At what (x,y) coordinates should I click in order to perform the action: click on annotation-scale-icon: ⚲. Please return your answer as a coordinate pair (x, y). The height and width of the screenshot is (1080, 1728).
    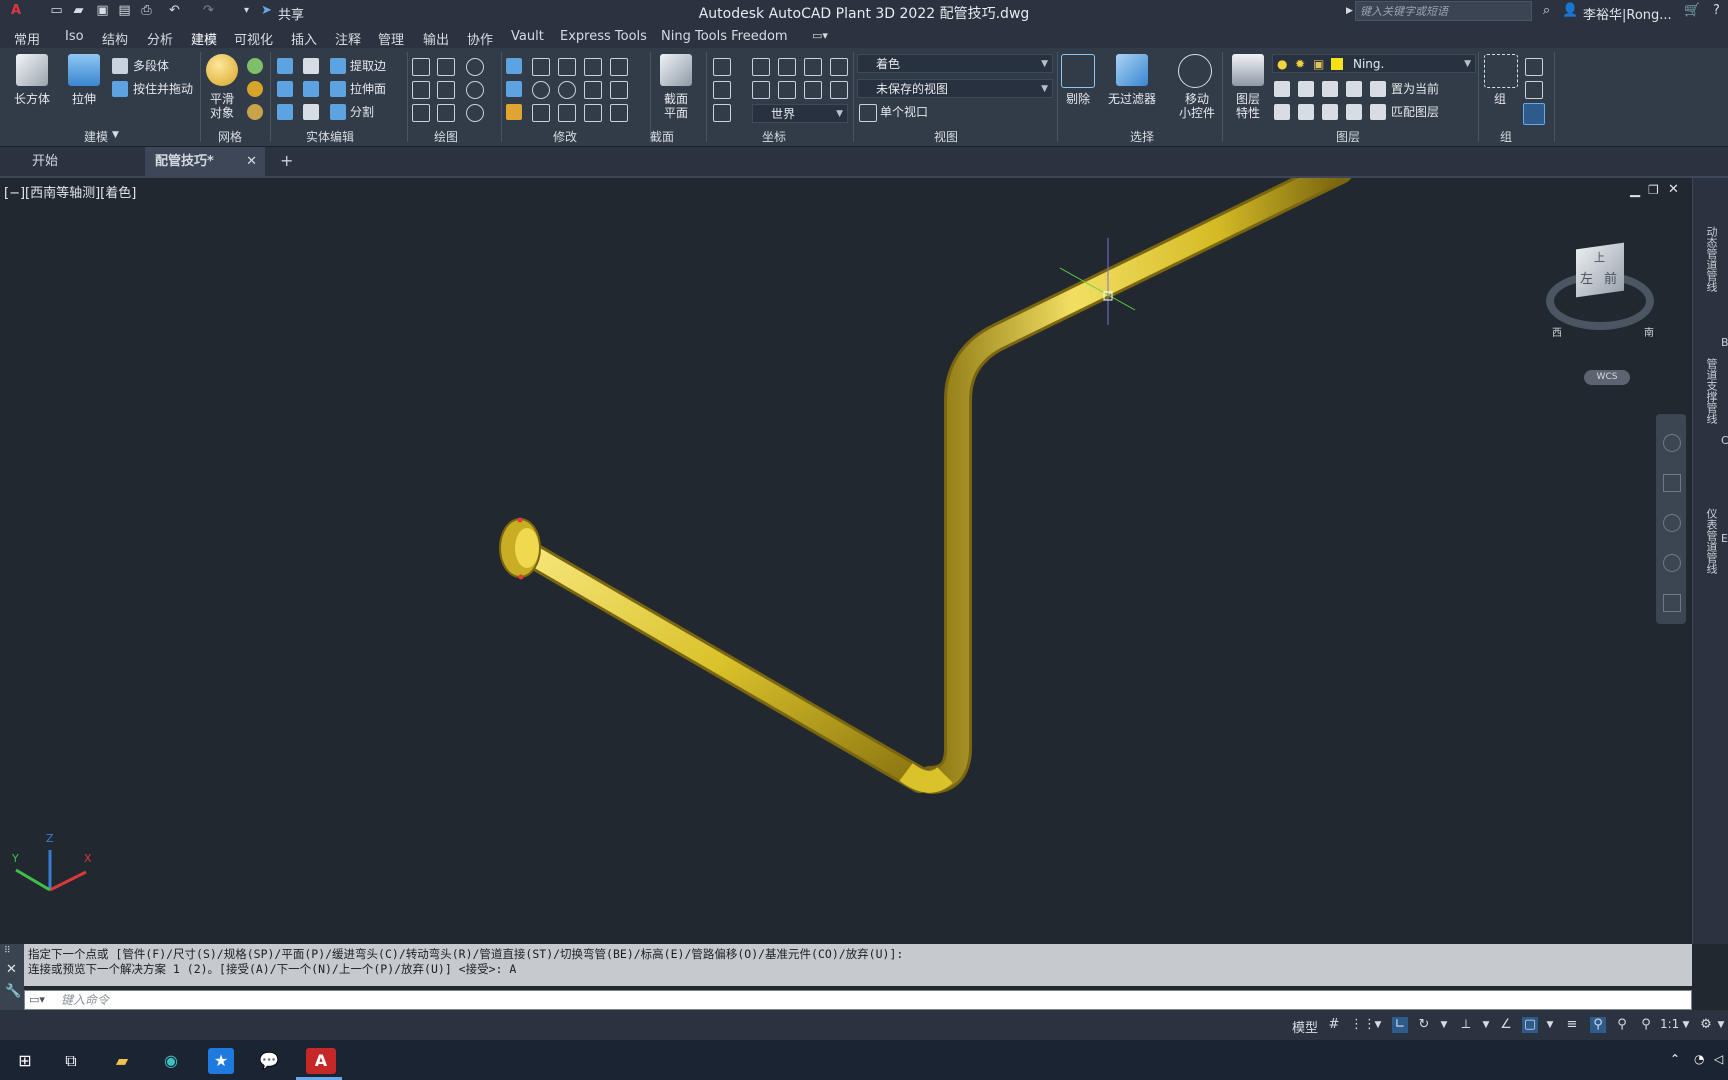
    Looking at the image, I should click on (1646, 1025).